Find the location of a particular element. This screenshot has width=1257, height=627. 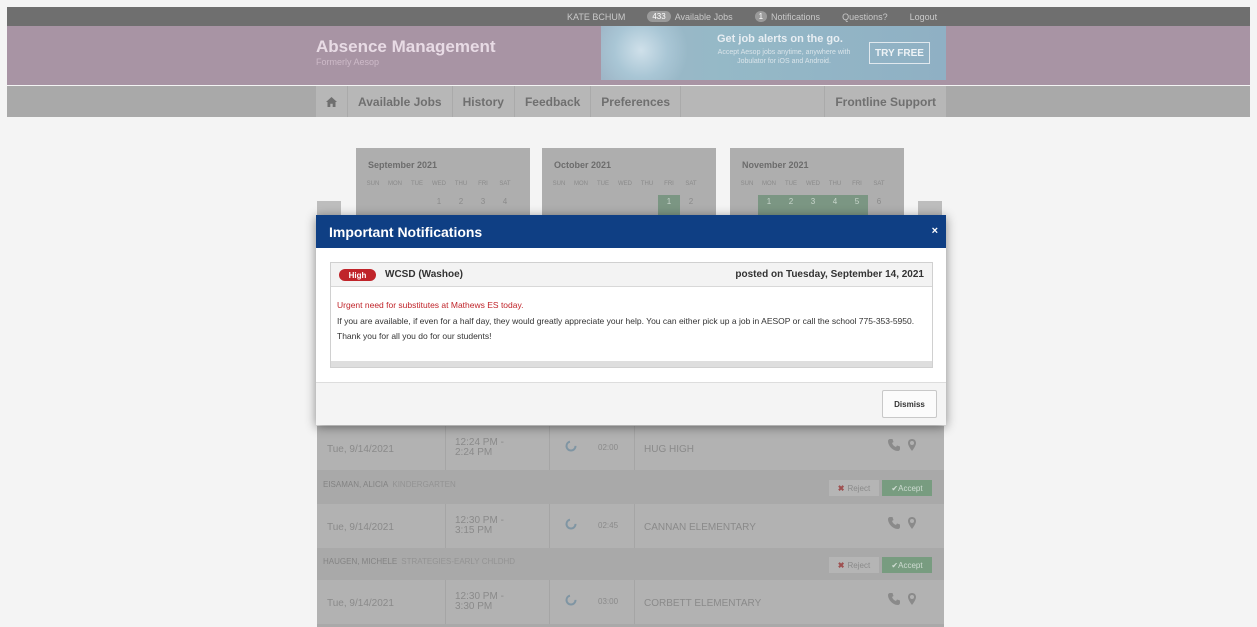

job-location: CORBETT ELEMENTARY is located at coordinates (703, 603).